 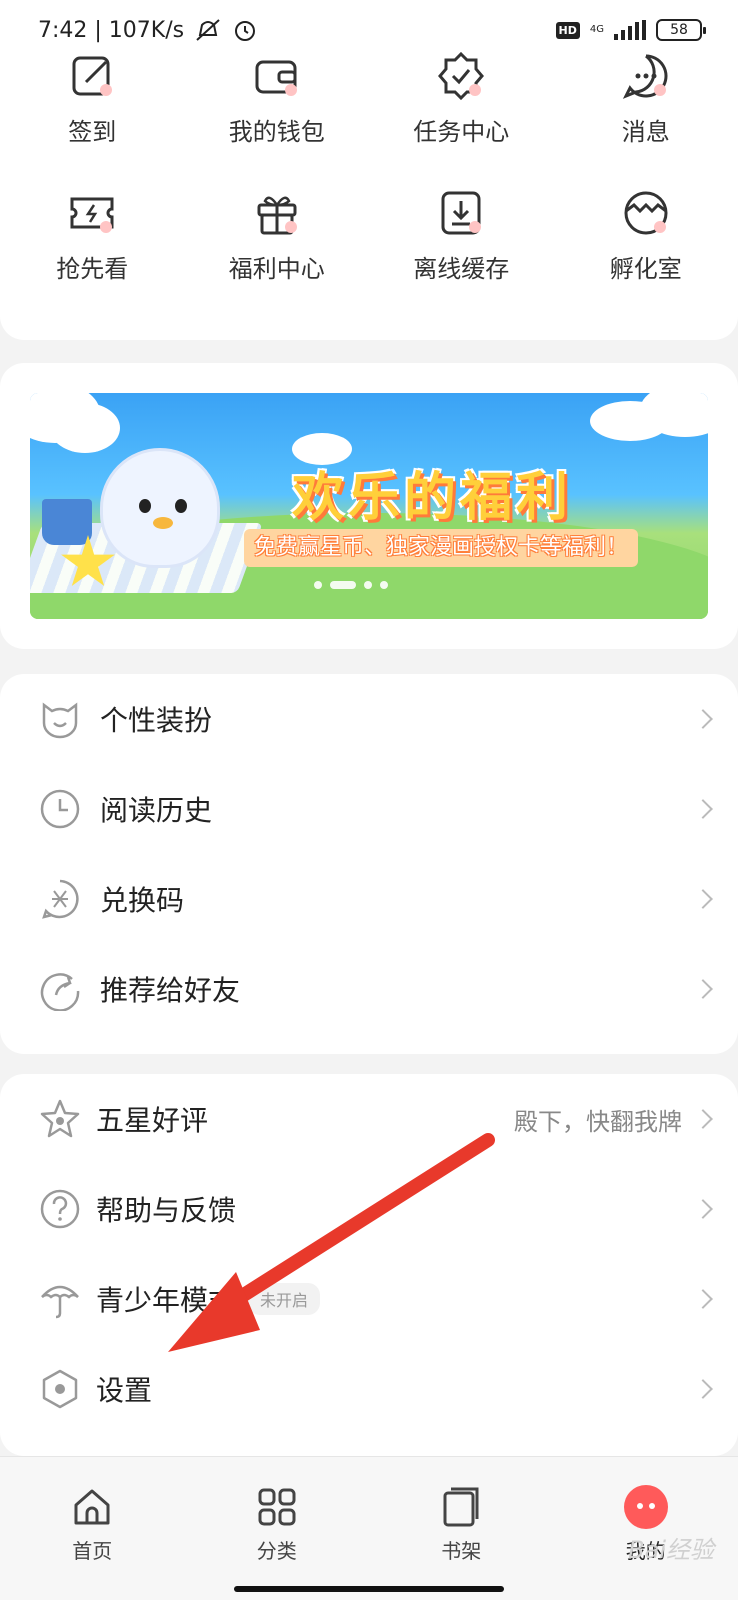 What do you see at coordinates (60, 1209) in the screenshot?
I see `help-icon` at bounding box center [60, 1209].